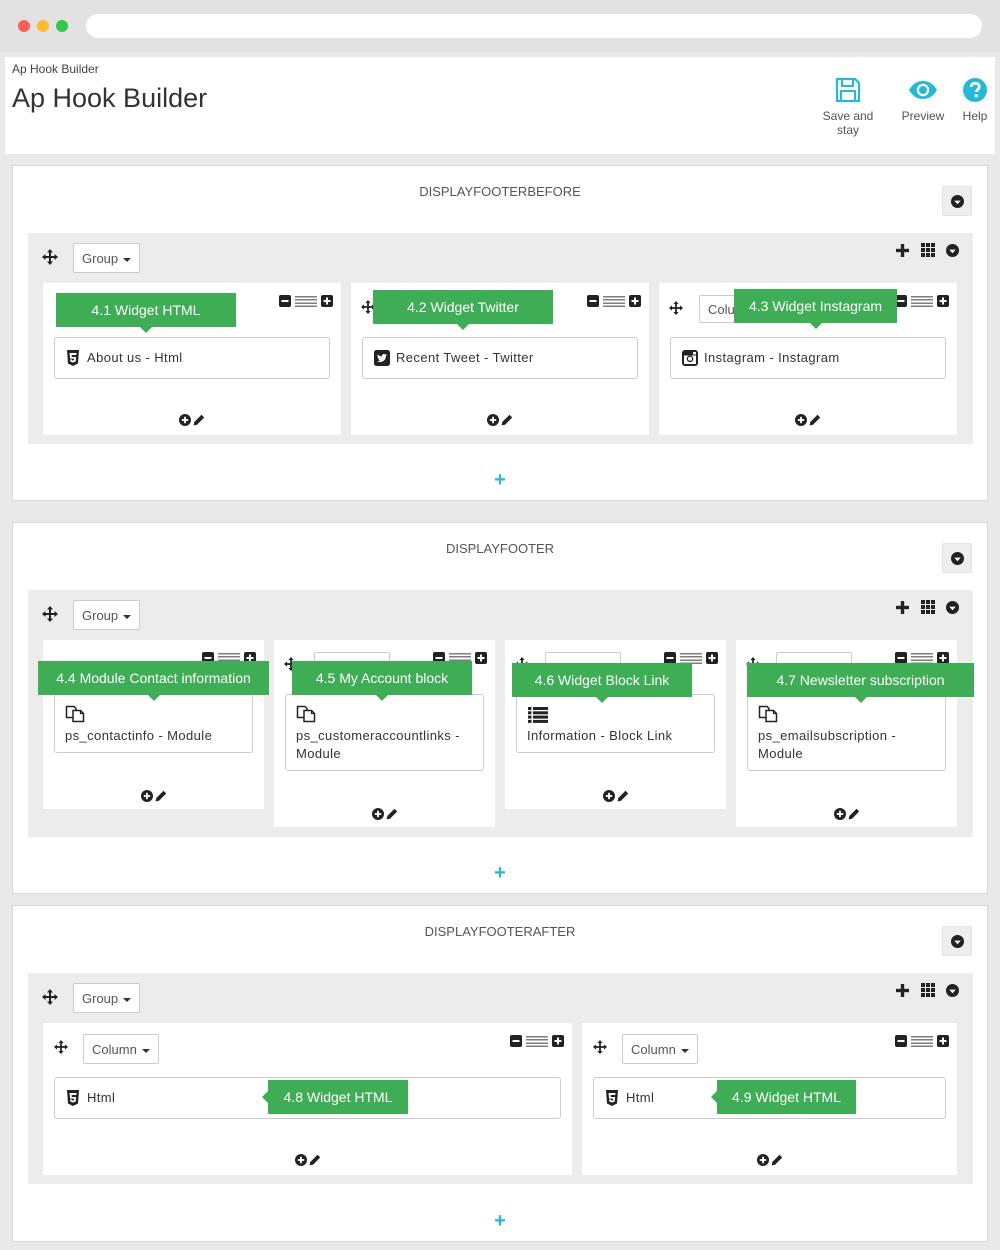 This screenshot has height=1250, width=1000. Describe the element at coordinates (43, 26) in the screenshot. I see `minimize-window-button` at that location.